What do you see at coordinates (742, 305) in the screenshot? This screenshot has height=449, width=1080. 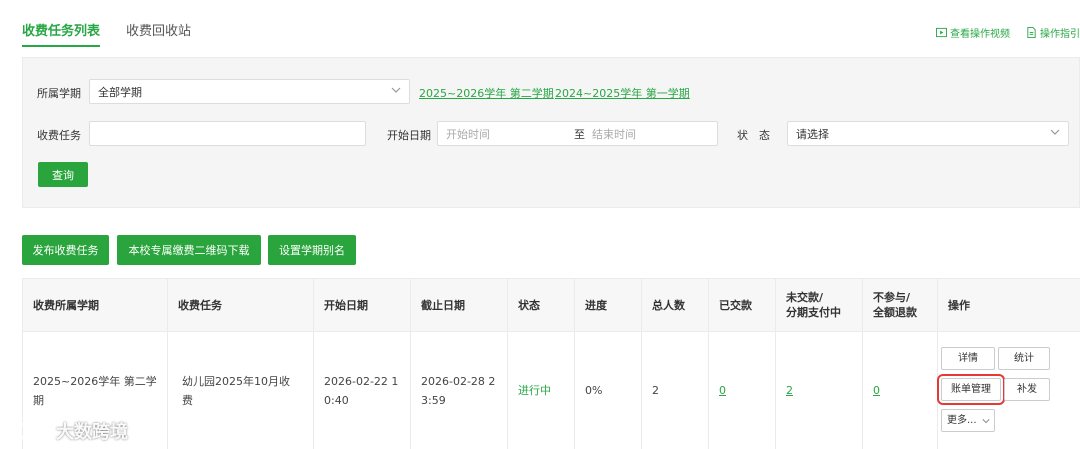 I see `header-paid: 已交款` at bounding box center [742, 305].